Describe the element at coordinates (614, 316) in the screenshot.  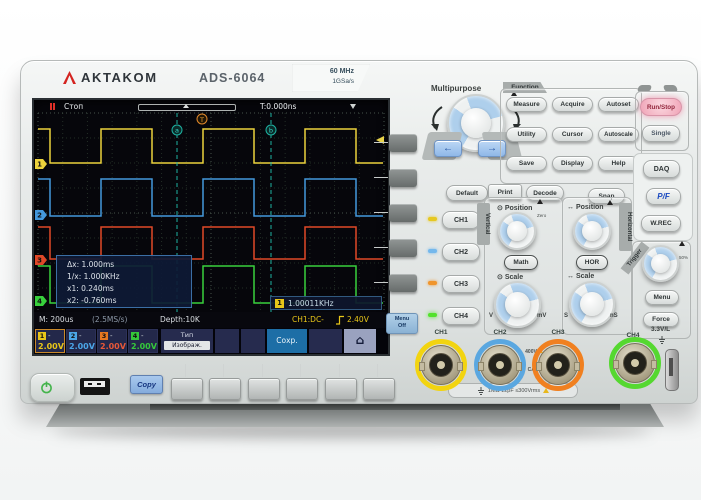
I see `hscale-max-label: nS` at that location.